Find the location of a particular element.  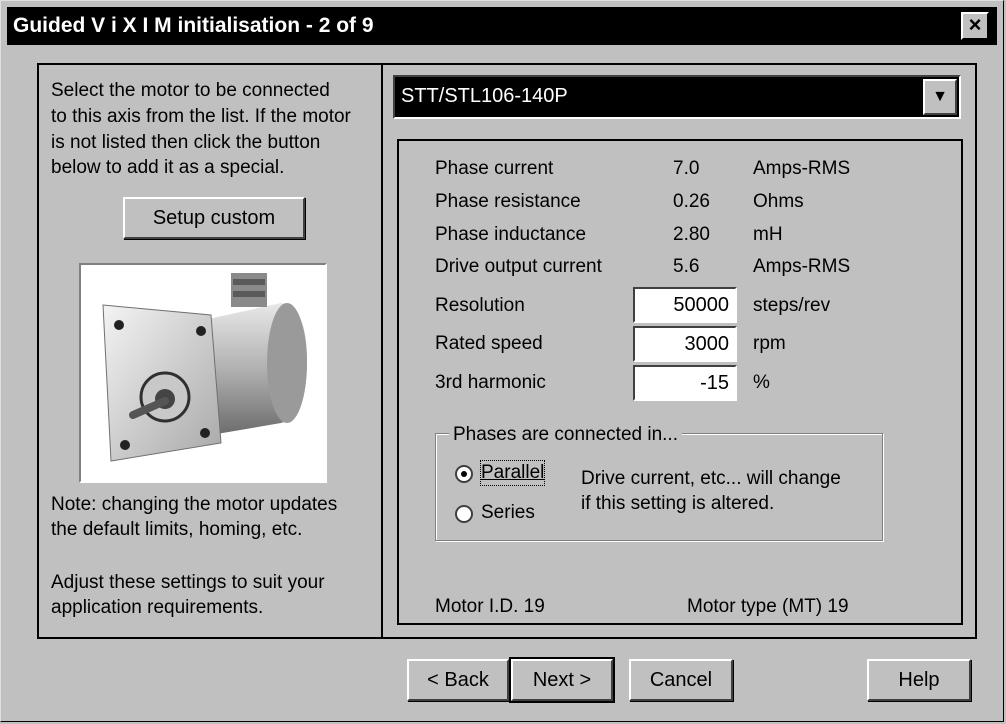

setup-custom-label: Setup custom is located at coordinates (214, 218).